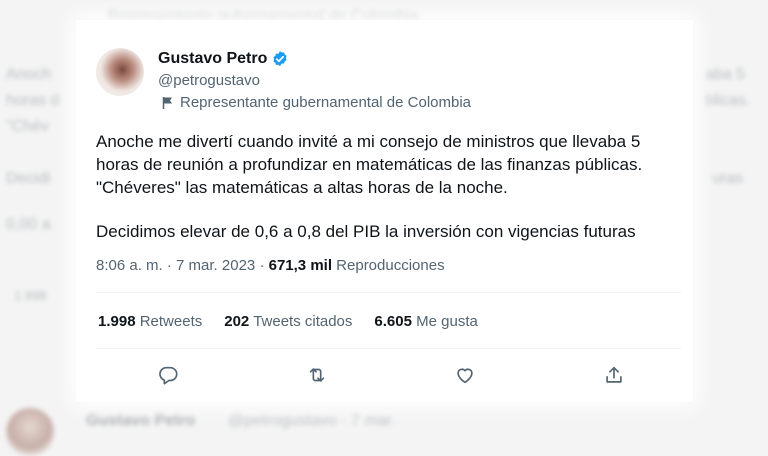 The width and height of the screenshot is (768, 456). I want to click on likes-stat: 6.605 Me gusta, so click(425, 321).